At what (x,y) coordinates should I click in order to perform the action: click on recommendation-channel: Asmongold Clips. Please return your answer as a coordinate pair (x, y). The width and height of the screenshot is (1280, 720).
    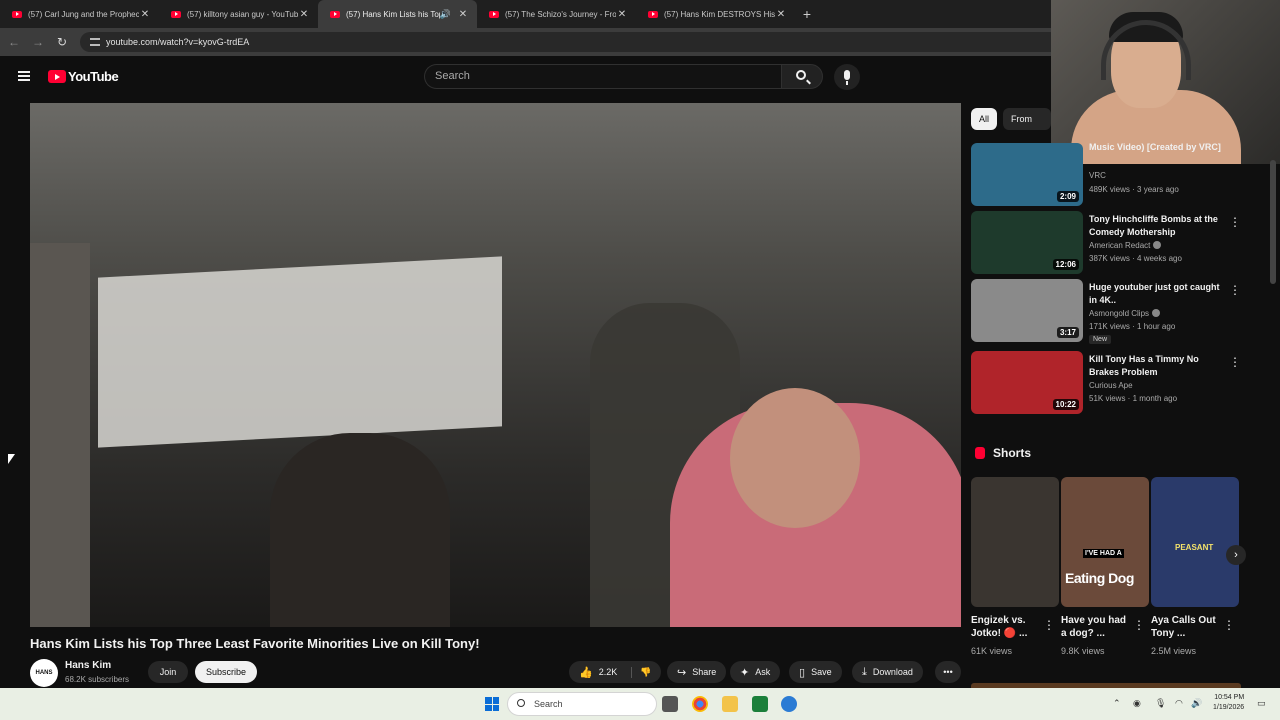
    Looking at the image, I should click on (1125, 313).